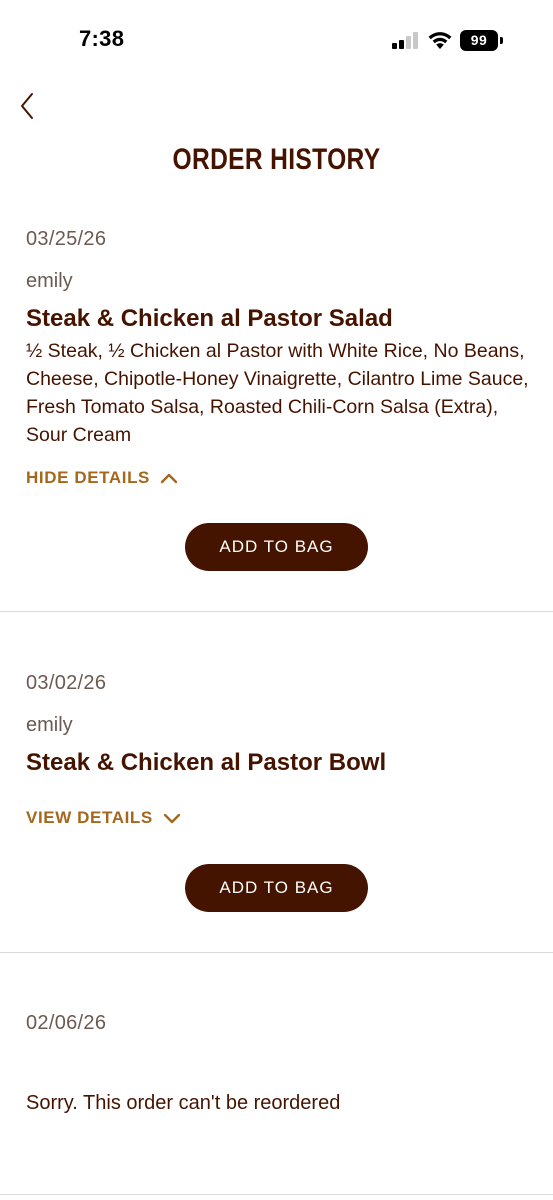 The height and width of the screenshot is (1200, 553). I want to click on battery-icon: 99, so click(482, 40).